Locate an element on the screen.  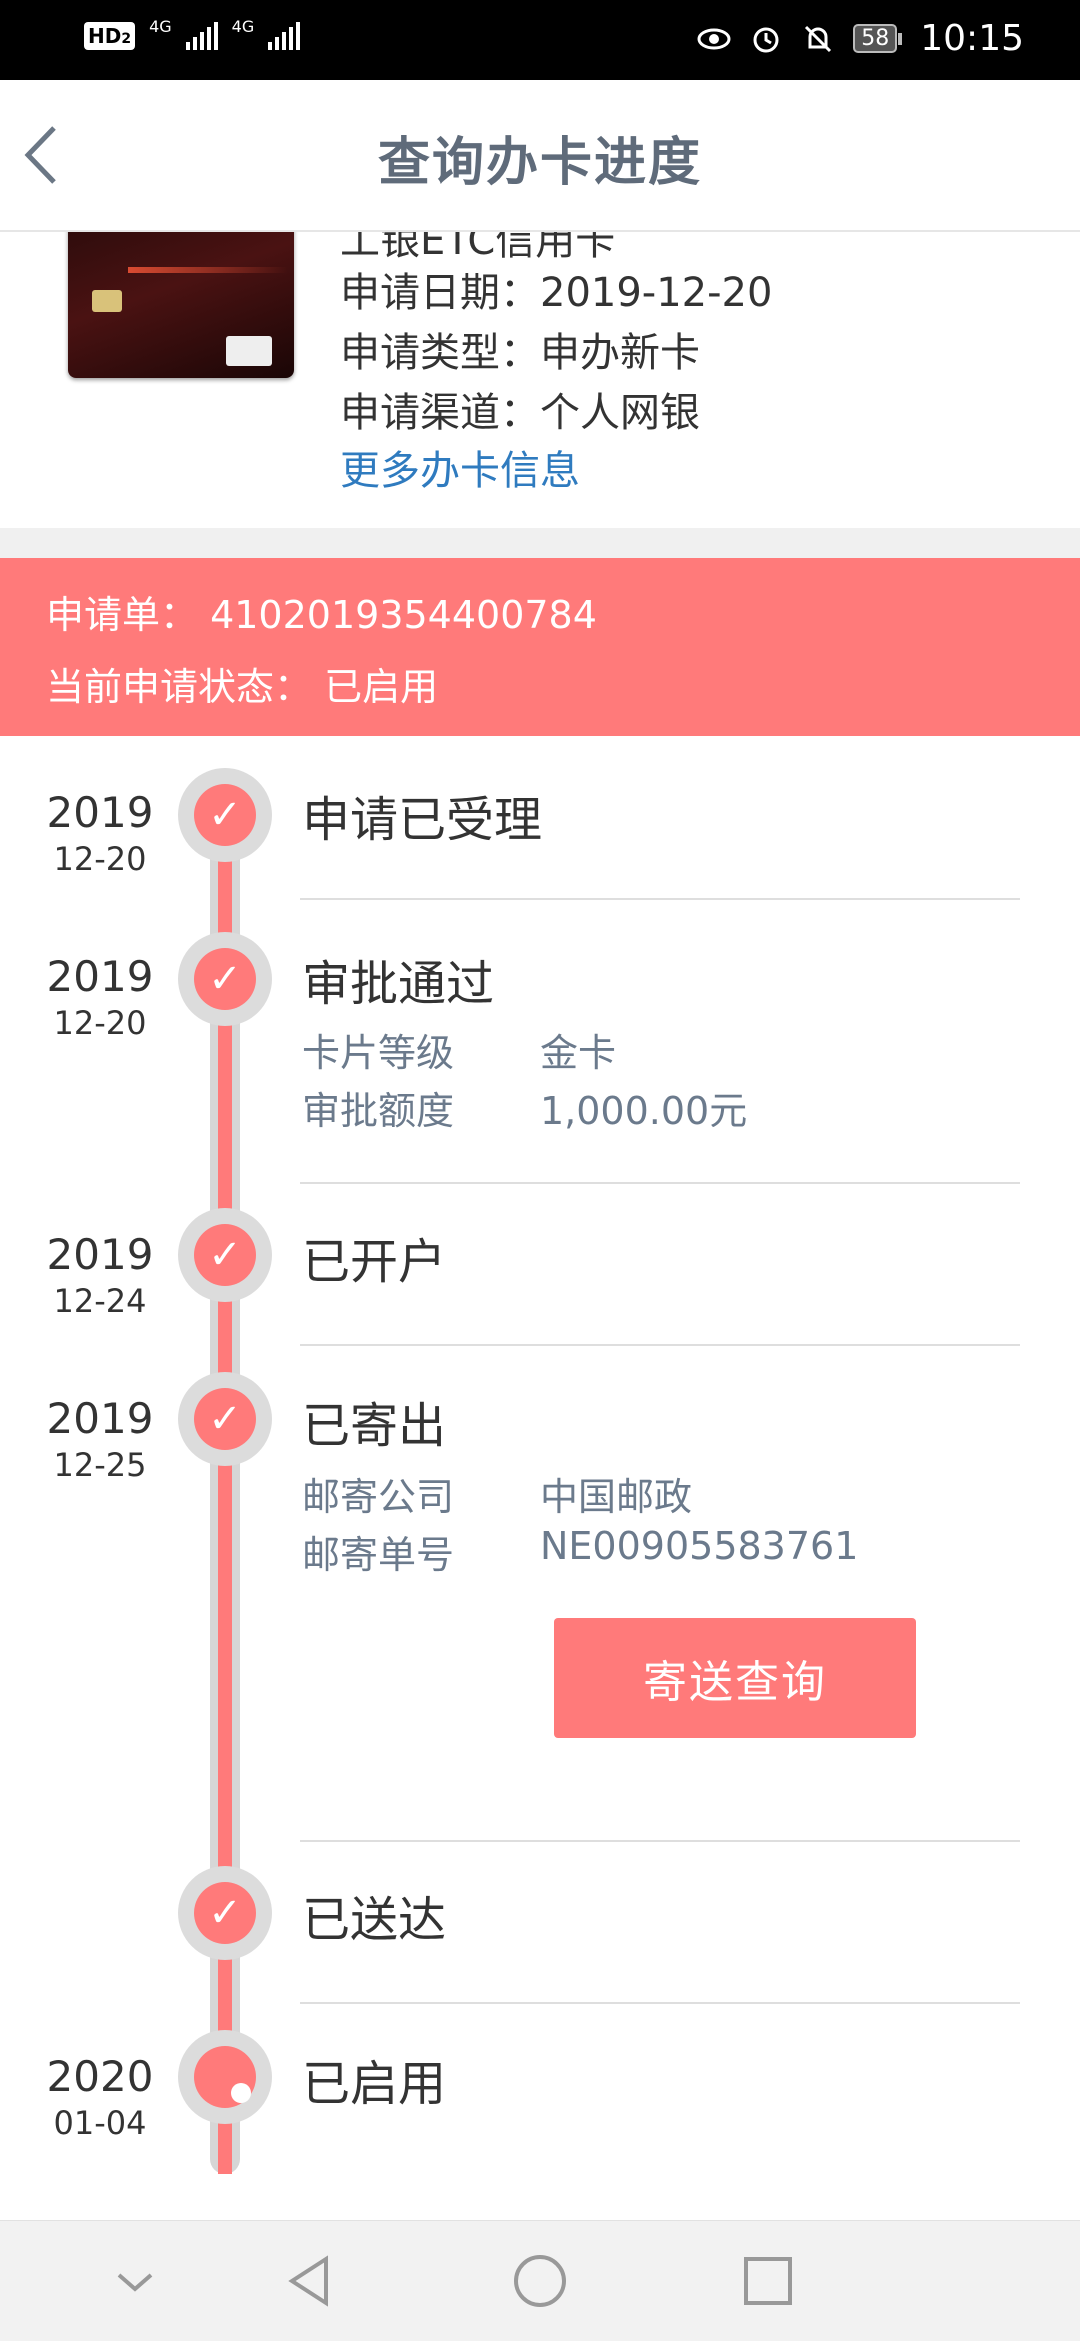
status-left: HD2 4G 4G is located at coordinates (192, 33).